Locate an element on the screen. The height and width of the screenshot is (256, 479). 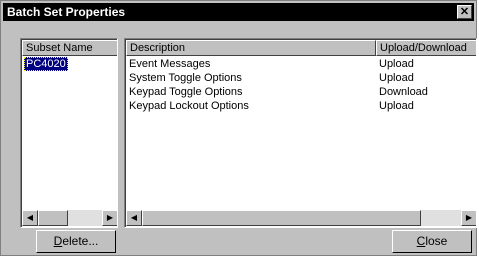
table-row-description: Keypad Lockout Options is located at coordinates (189, 106).